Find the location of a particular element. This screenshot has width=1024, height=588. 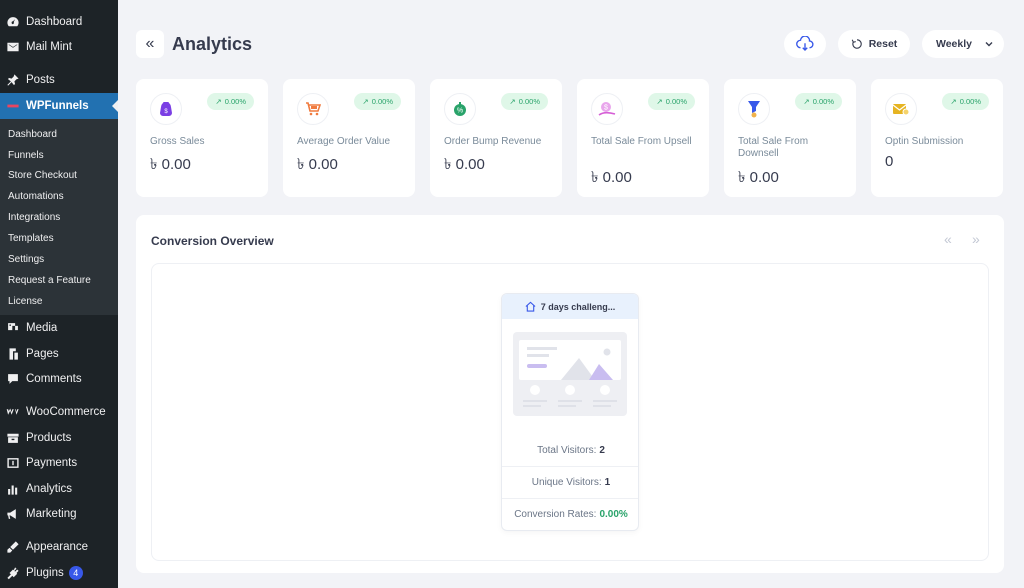

submenu-item-dashboard: Dashboard is located at coordinates (32, 134).